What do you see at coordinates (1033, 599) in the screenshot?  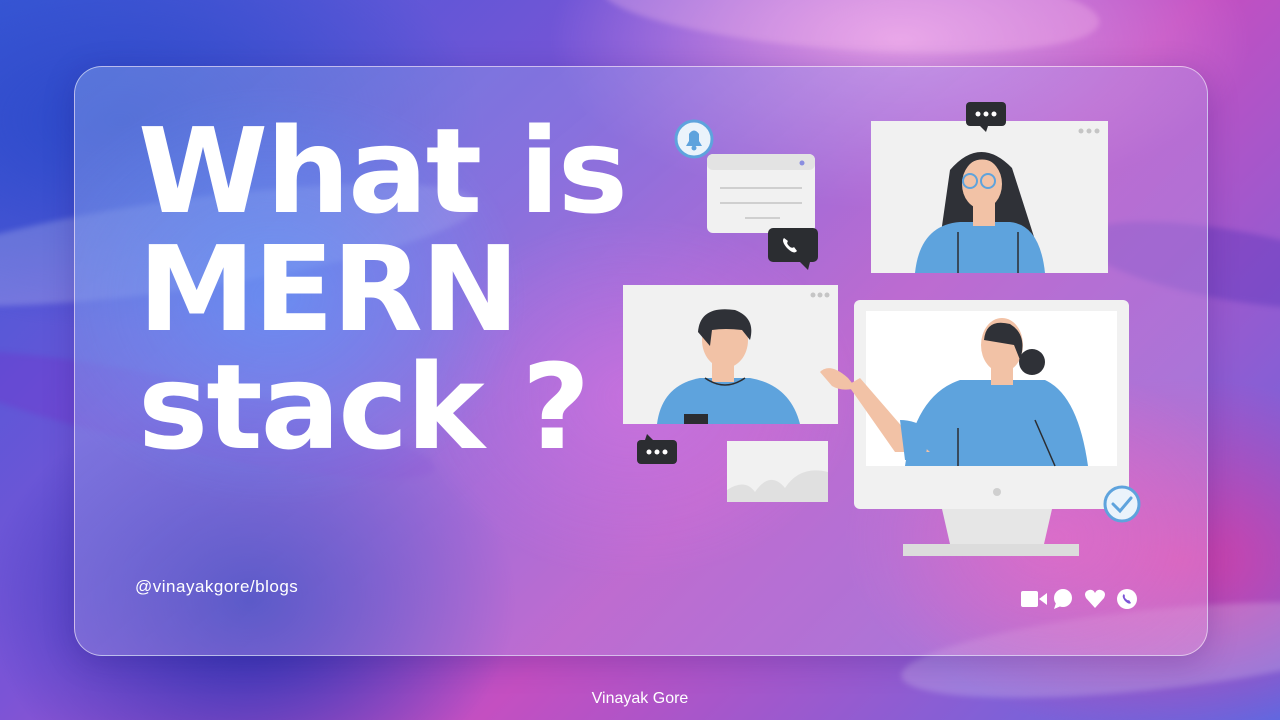 I see `video-icon` at bounding box center [1033, 599].